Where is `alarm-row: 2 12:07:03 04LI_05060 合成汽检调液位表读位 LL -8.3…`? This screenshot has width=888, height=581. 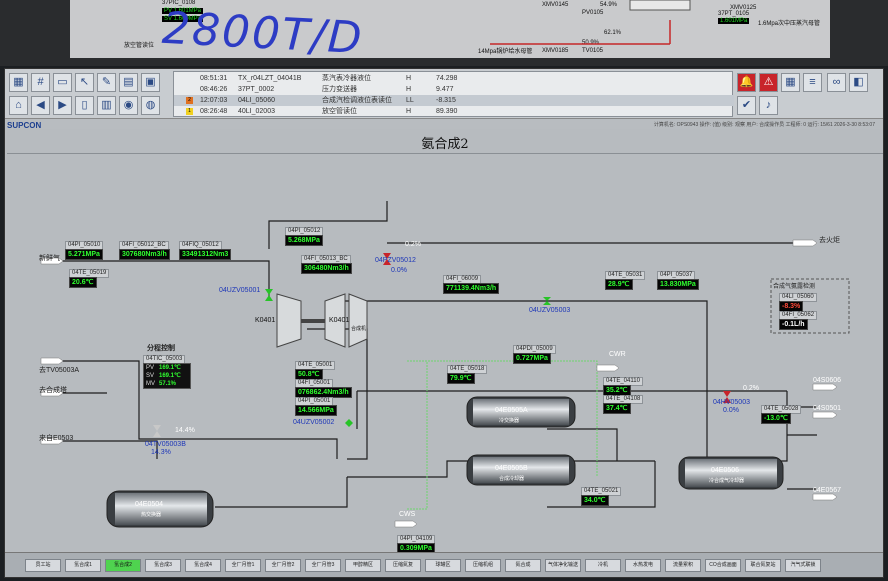 alarm-row: 2 12:07:03 04LI_05060 合成汽检调液位表读位 LL -8.3… is located at coordinates (454, 100).